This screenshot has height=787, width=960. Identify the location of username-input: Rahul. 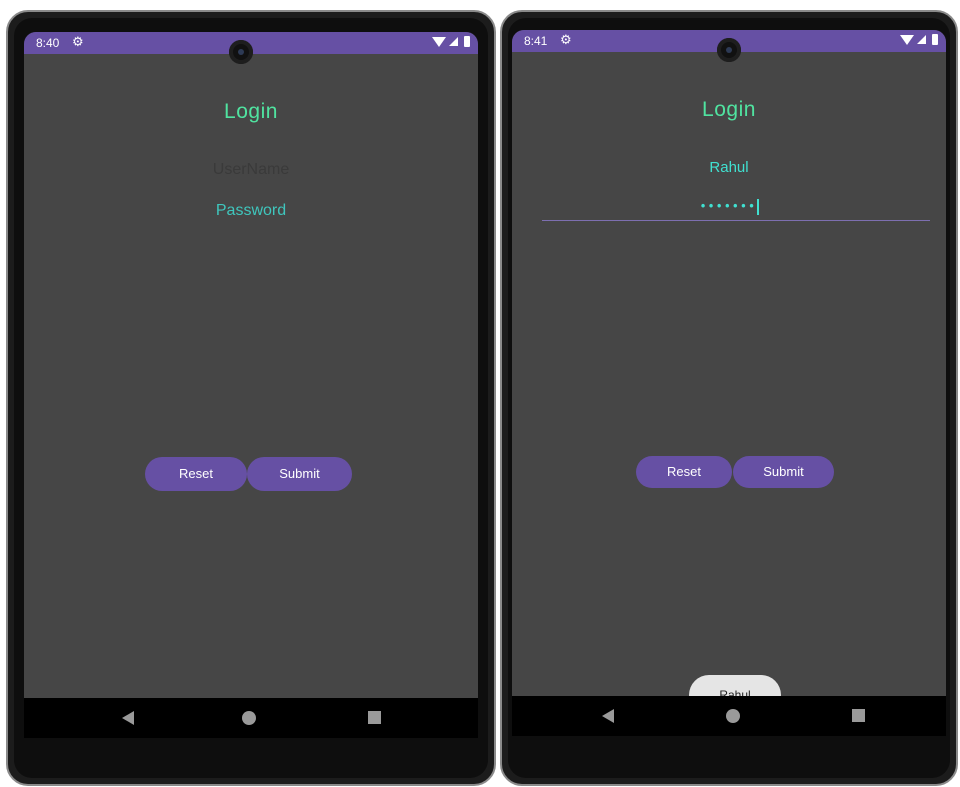
(729, 167).